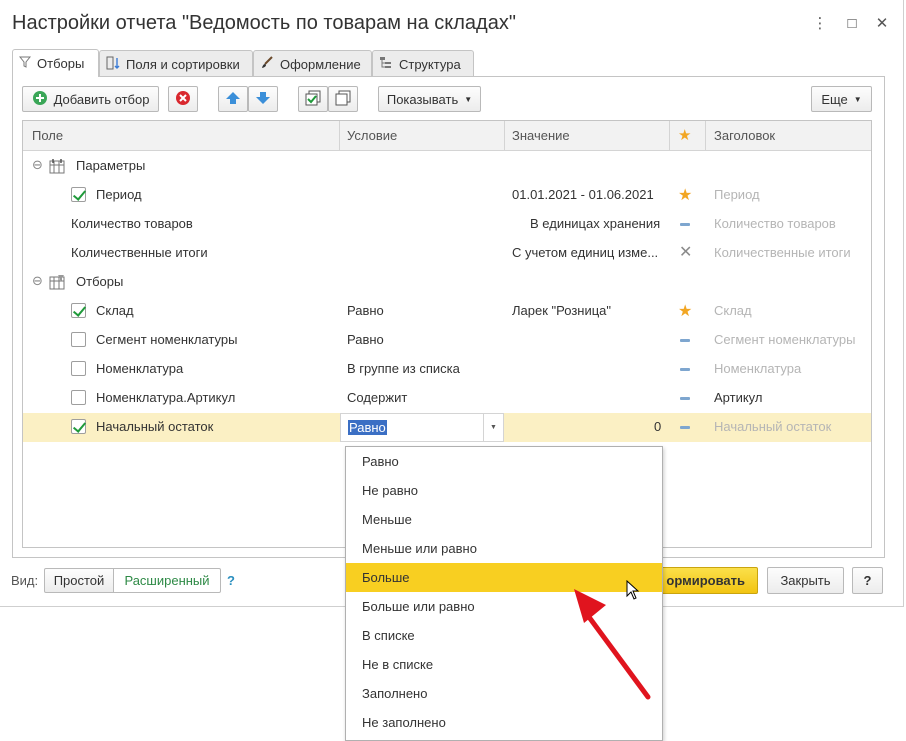 The width and height of the screenshot is (906, 741). Describe the element at coordinates (733, 310) in the screenshot. I see `caption-cell: Склад` at that location.